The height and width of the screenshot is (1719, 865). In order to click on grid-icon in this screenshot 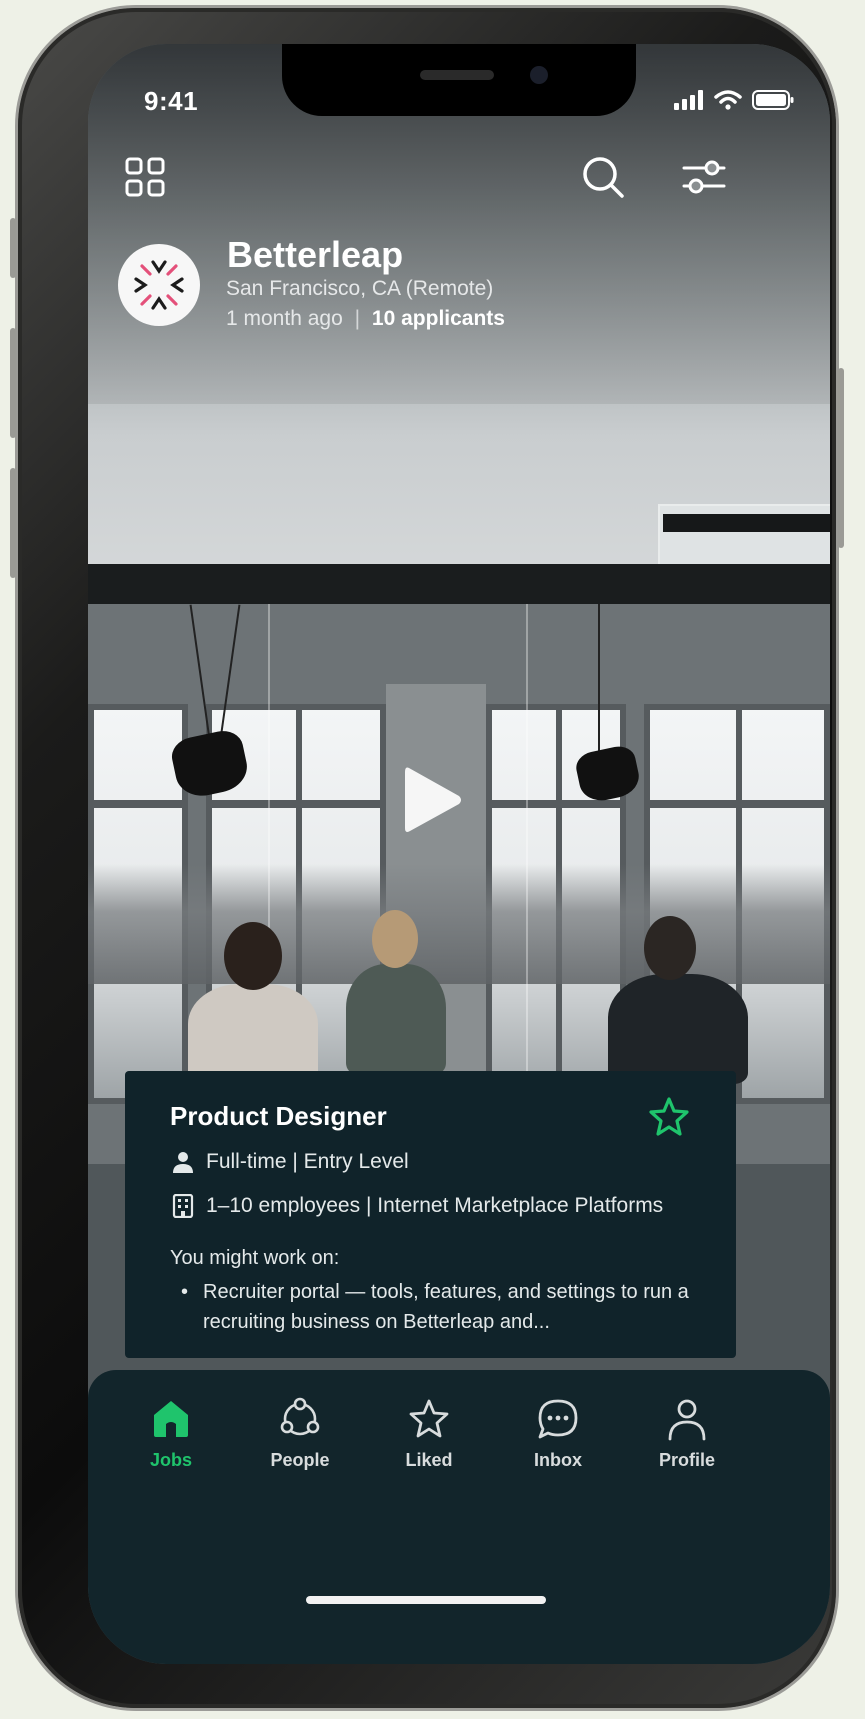, I will do `click(145, 177)`.